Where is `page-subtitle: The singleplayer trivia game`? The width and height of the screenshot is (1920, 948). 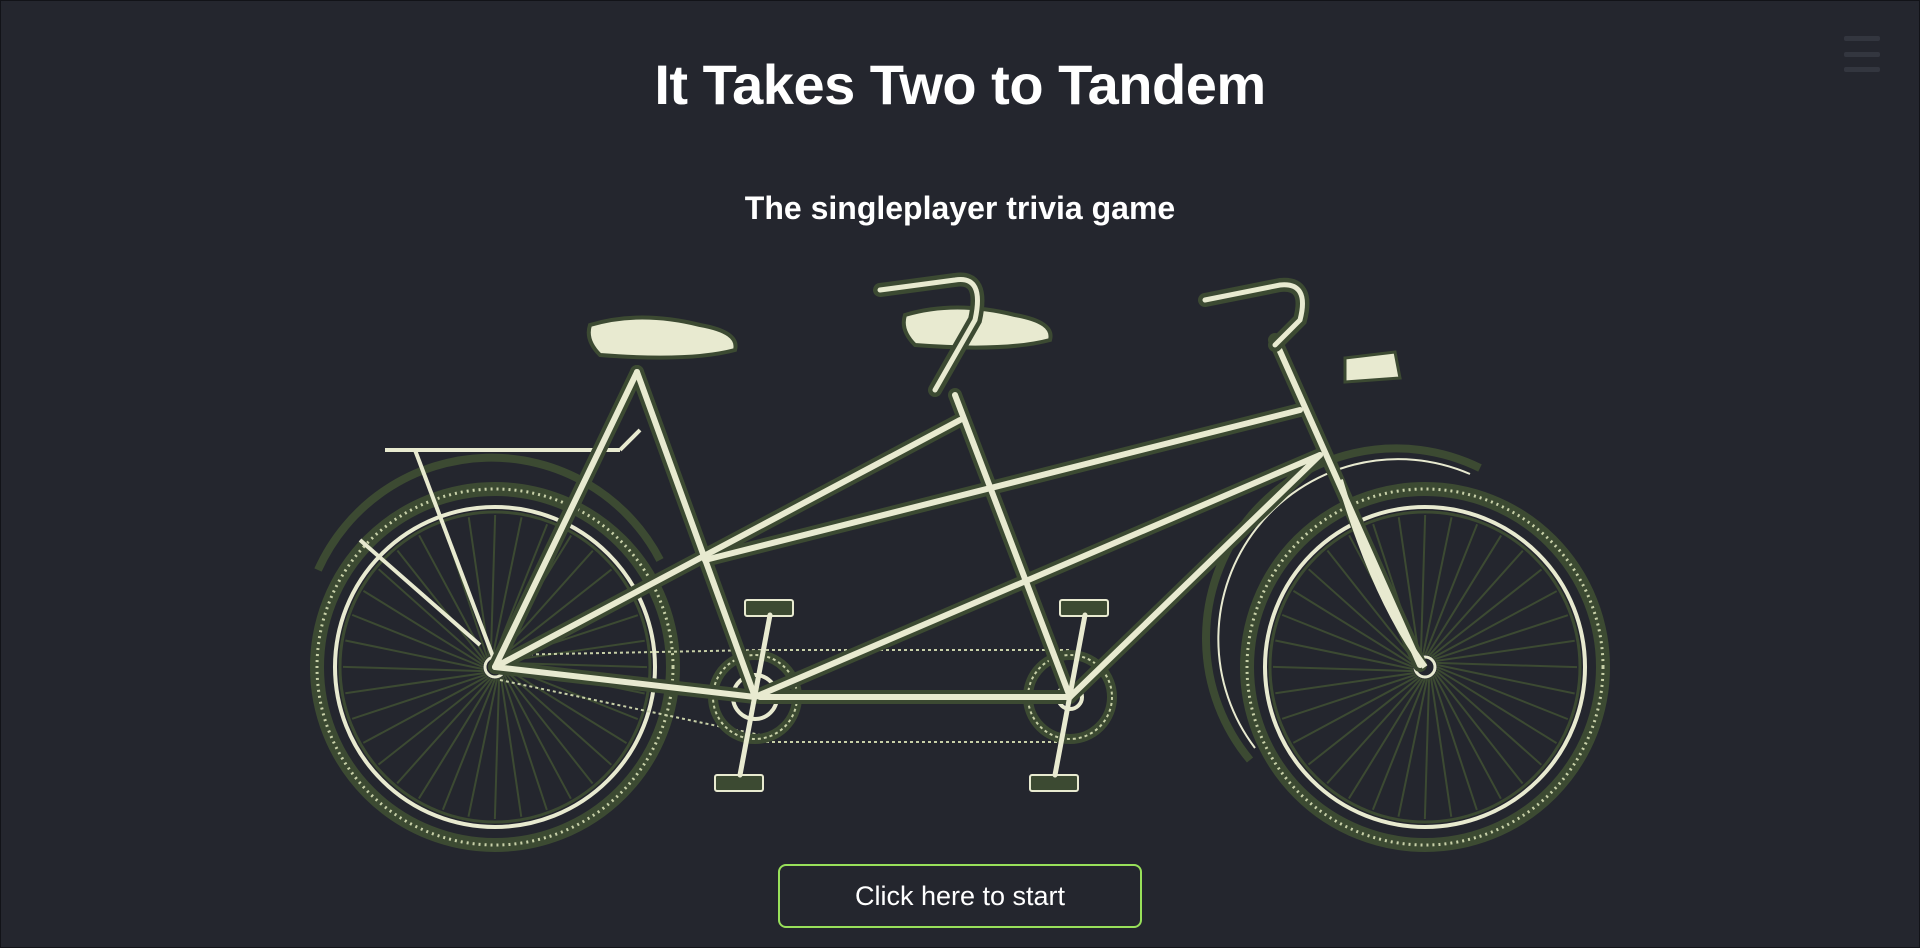 page-subtitle: The singleplayer trivia game is located at coordinates (960, 208).